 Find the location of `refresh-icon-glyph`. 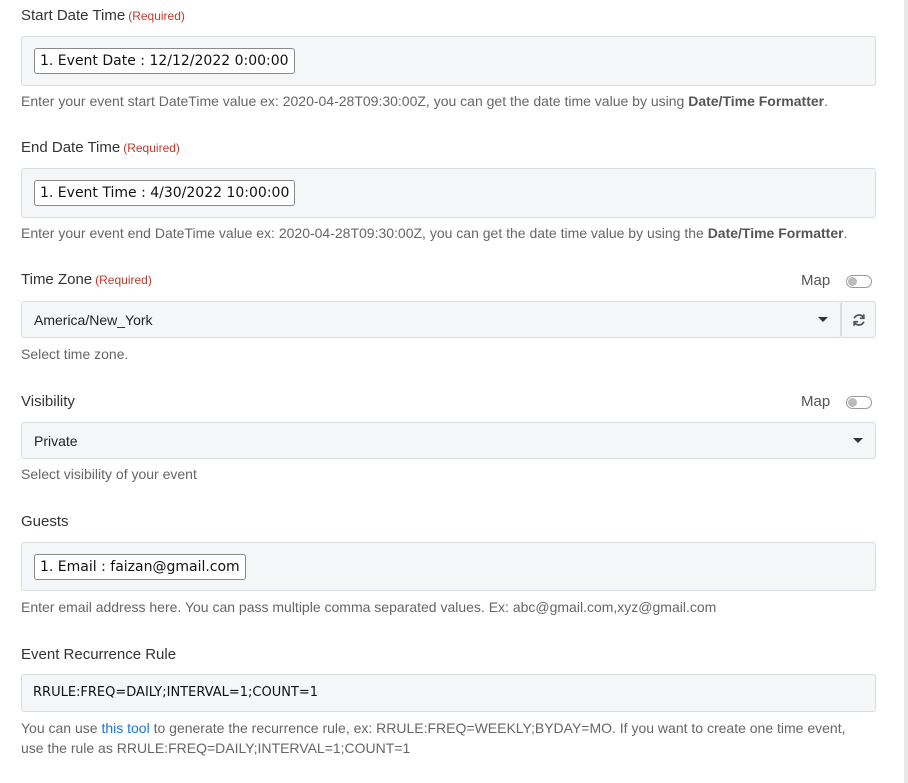

refresh-icon-glyph is located at coordinates (858, 319).